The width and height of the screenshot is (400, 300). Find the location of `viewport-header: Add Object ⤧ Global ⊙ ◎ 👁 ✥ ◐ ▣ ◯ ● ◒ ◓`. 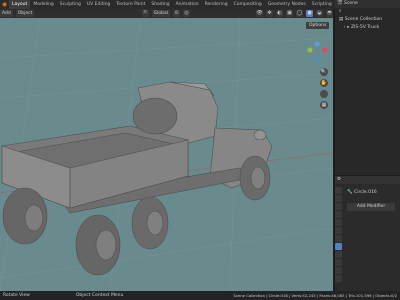

viewport-header: Add Object ⤧ Global ⊙ ◎ 👁 ✥ ◐ ▣ ◯ ● ◒ ◓ is located at coordinates (166, 13).